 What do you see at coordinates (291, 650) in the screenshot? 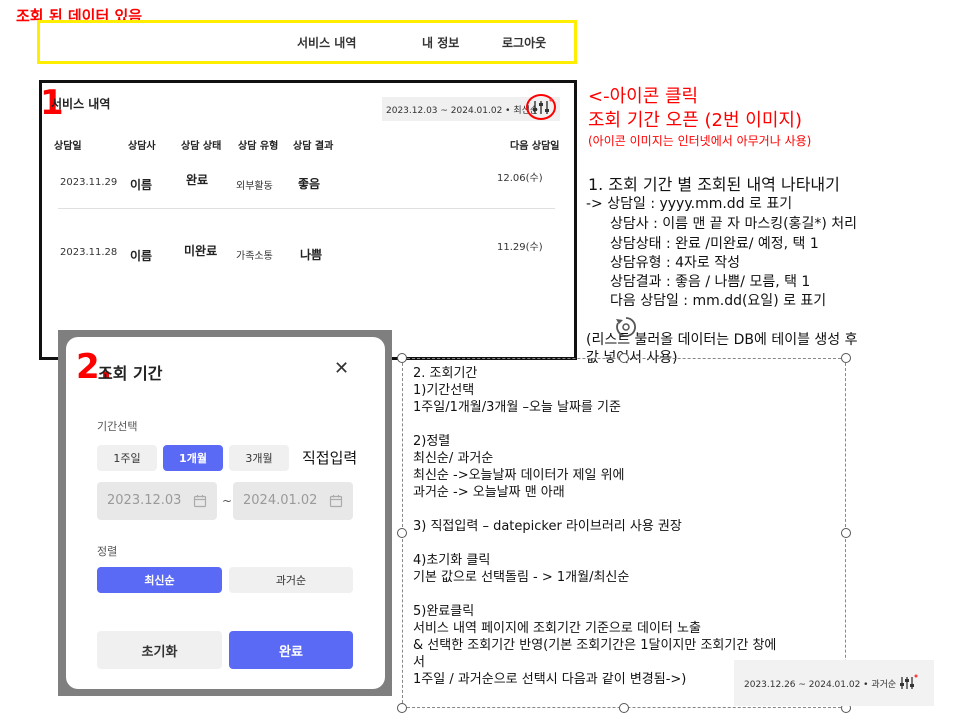
I see `done-button: 완료` at bounding box center [291, 650].